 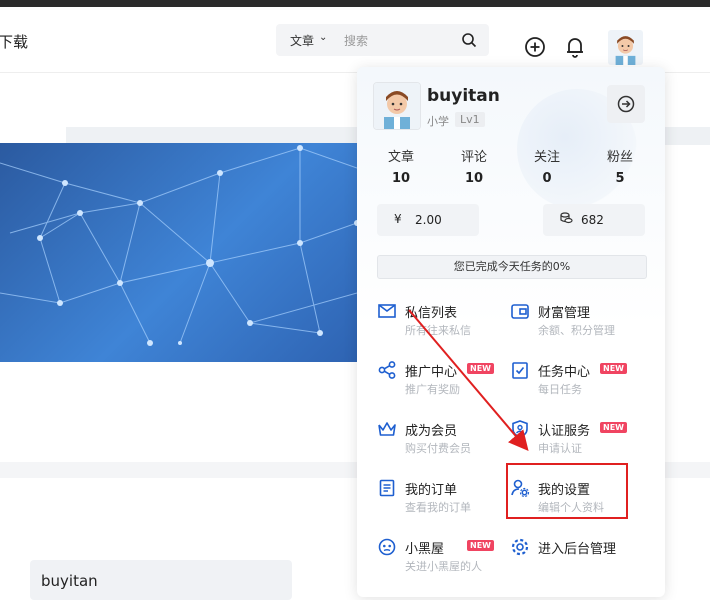 What do you see at coordinates (520, 429) in the screenshot?
I see `verify-icon` at bounding box center [520, 429].